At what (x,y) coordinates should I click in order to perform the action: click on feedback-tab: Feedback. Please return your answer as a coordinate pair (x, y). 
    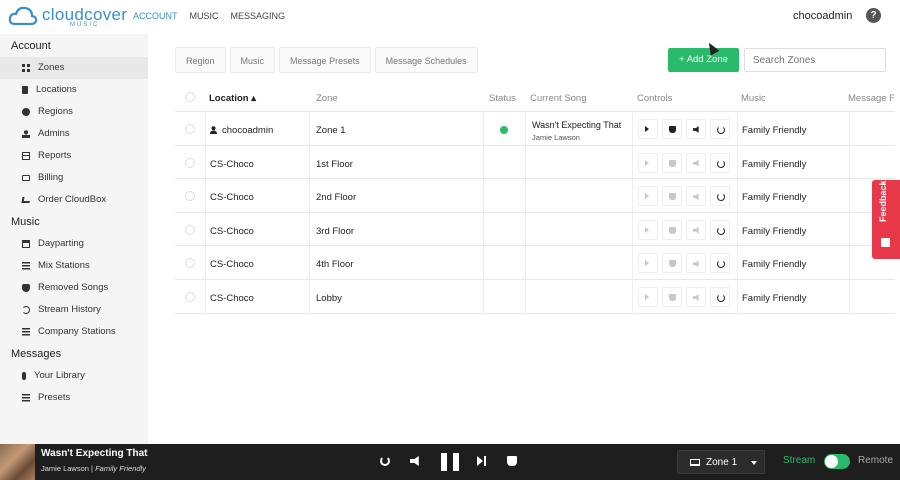
    Looking at the image, I should click on (886, 219).